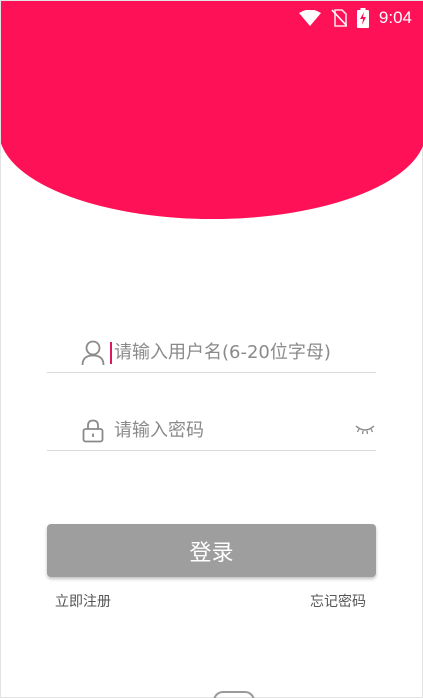 The height and width of the screenshot is (698, 423). What do you see at coordinates (339, 18) in the screenshot?
I see `no-sim-icon` at bounding box center [339, 18].